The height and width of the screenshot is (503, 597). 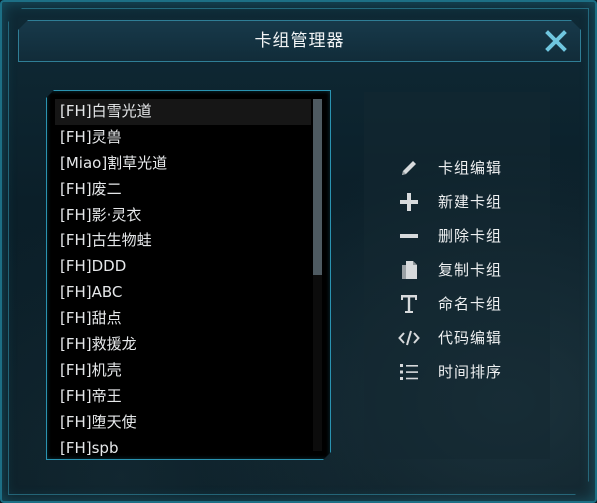 What do you see at coordinates (183, 241) in the screenshot?
I see `deck-list-item: [FH]古生物蛙` at bounding box center [183, 241].